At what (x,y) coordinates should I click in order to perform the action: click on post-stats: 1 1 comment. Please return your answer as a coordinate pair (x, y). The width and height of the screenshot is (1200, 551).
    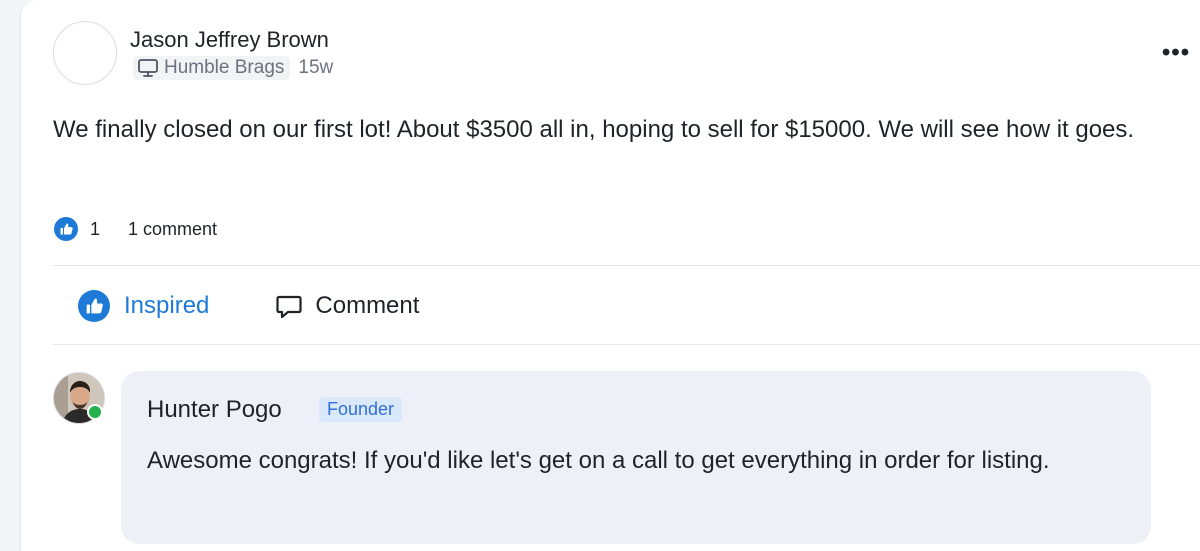
    Looking at the image, I should click on (135, 229).